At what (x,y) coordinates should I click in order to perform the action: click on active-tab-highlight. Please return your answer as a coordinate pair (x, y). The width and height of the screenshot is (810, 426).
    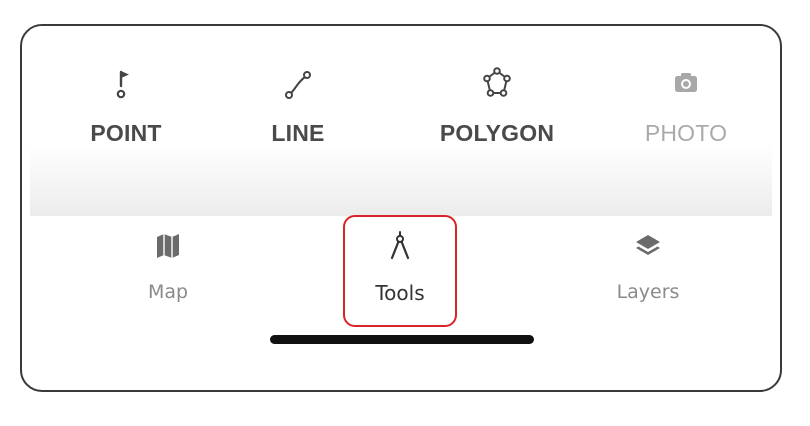
    Looking at the image, I should click on (400, 271).